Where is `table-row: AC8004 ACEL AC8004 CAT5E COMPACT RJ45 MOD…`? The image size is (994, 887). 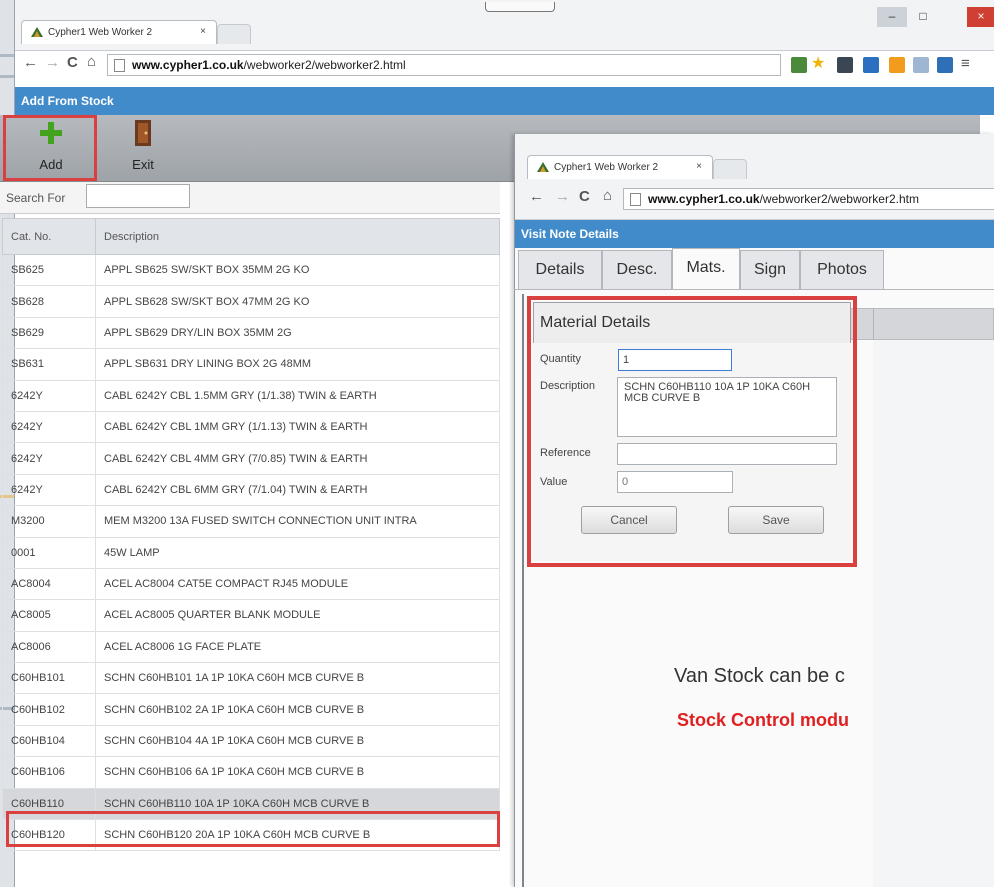 table-row: AC8004 ACEL AC8004 CAT5E COMPACT RJ45 MOD… is located at coordinates (251, 584).